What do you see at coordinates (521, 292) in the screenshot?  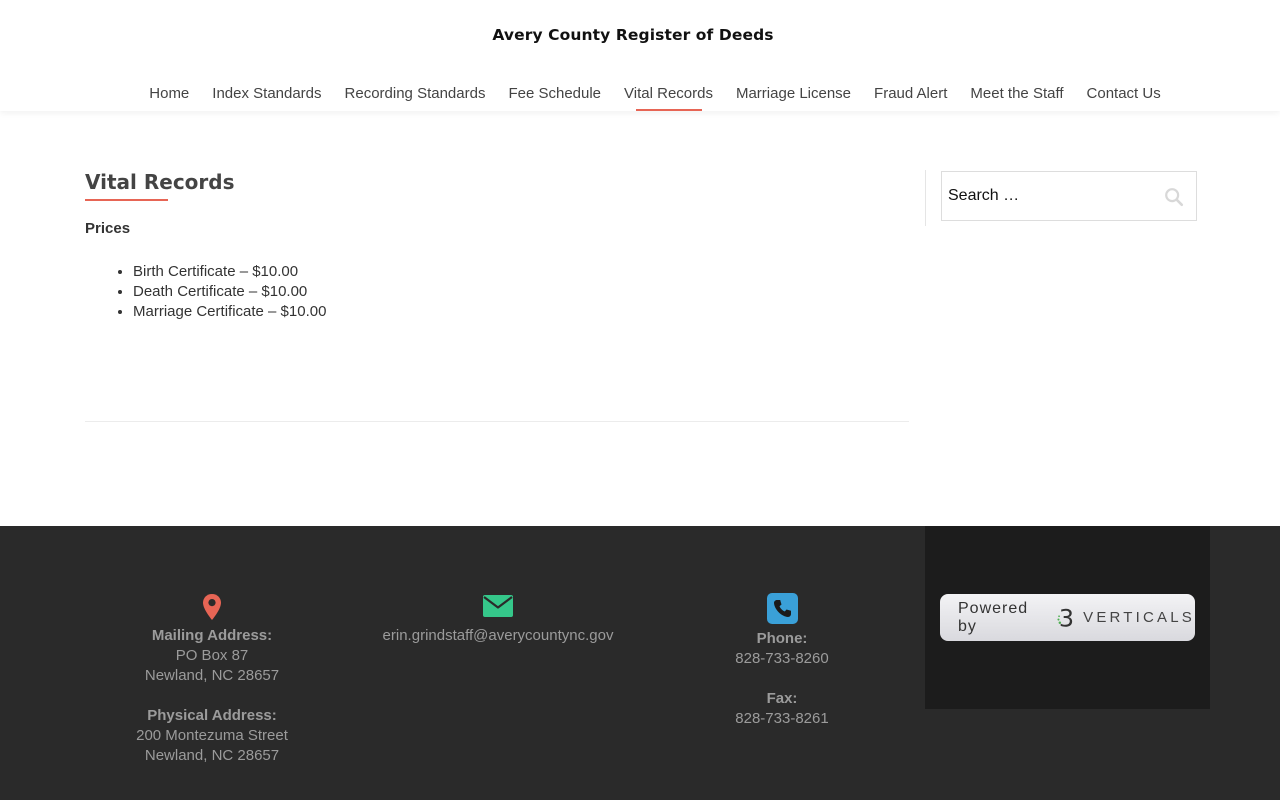 I see `price-item-death-certificate: Death Certificate – $10.00` at bounding box center [521, 292].